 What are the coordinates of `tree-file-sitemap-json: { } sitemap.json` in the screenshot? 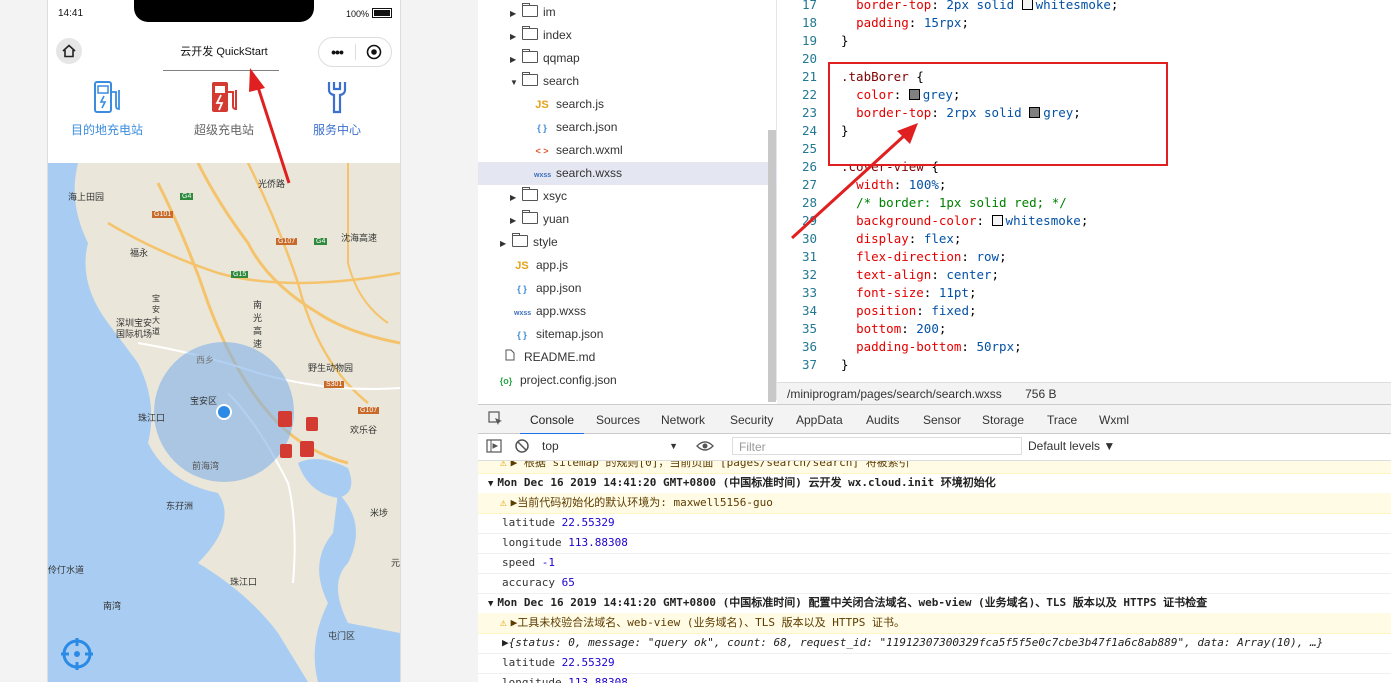 It's located at (641, 334).